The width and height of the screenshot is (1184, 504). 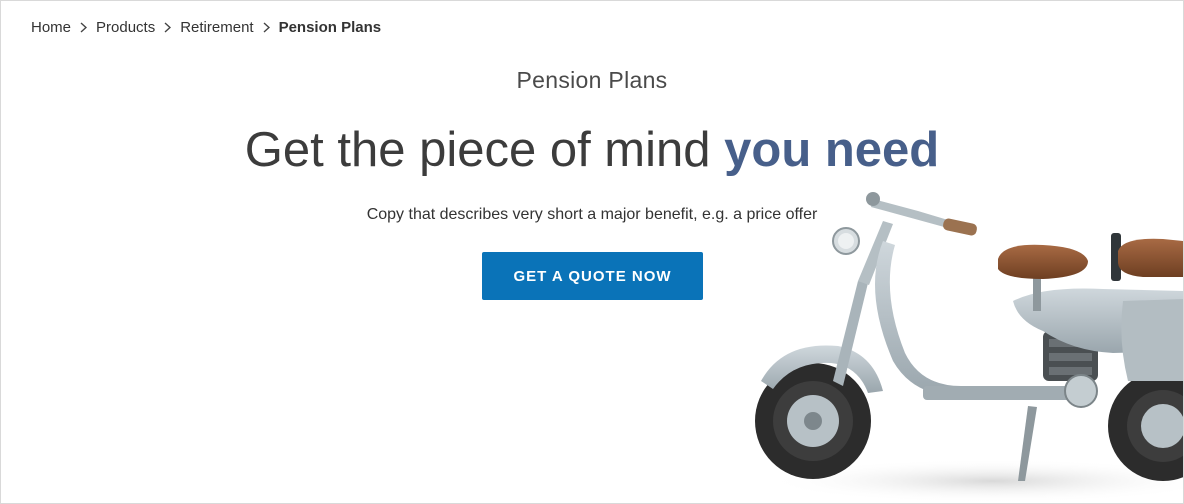 What do you see at coordinates (125, 27) in the screenshot?
I see `breadcrumb-products-link: Products` at bounding box center [125, 27].